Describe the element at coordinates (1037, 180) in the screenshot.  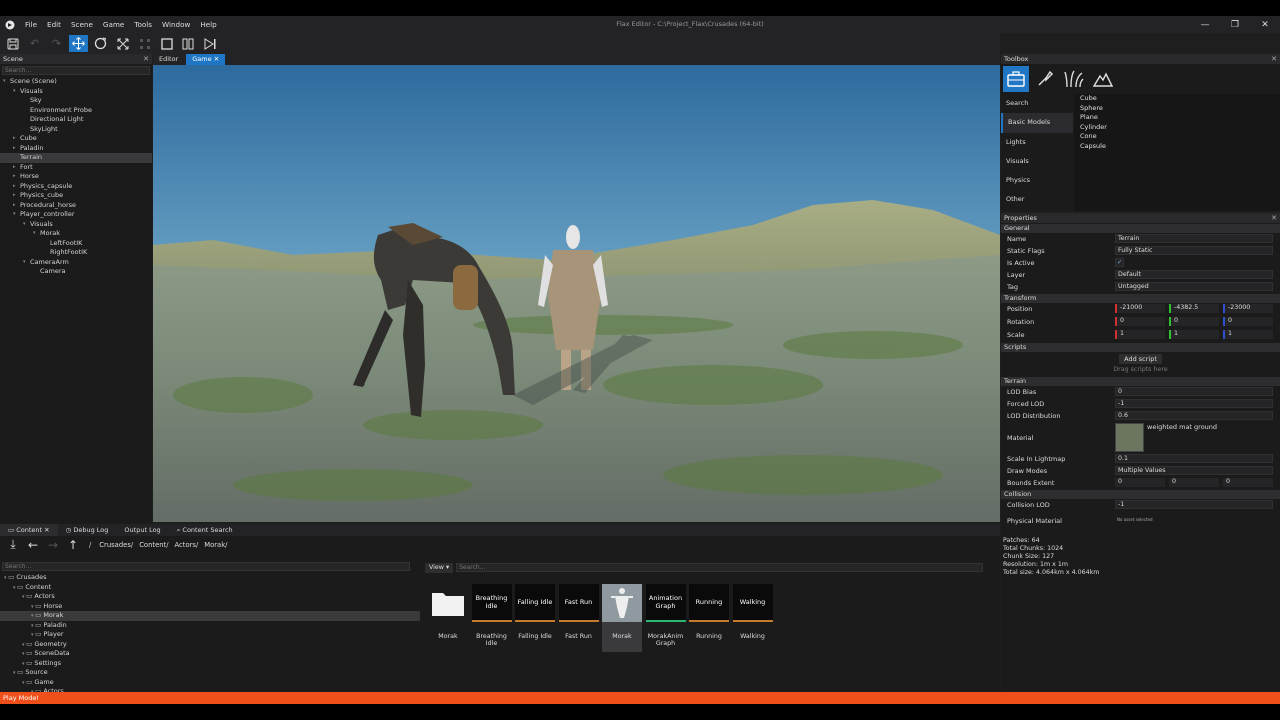
I see `toolbox-category-physics: Physics` at that location.